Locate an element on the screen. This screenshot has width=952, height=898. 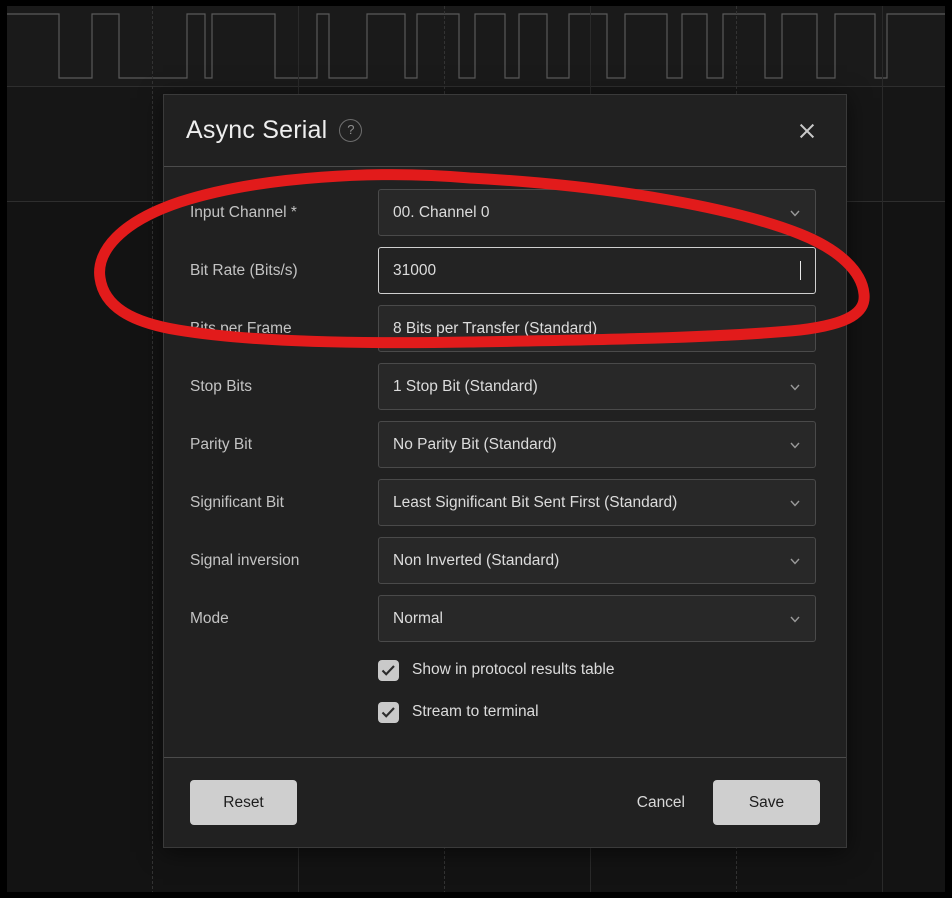
dialog-footer: Reset Cancel Save is located at coordinates (505, 802).